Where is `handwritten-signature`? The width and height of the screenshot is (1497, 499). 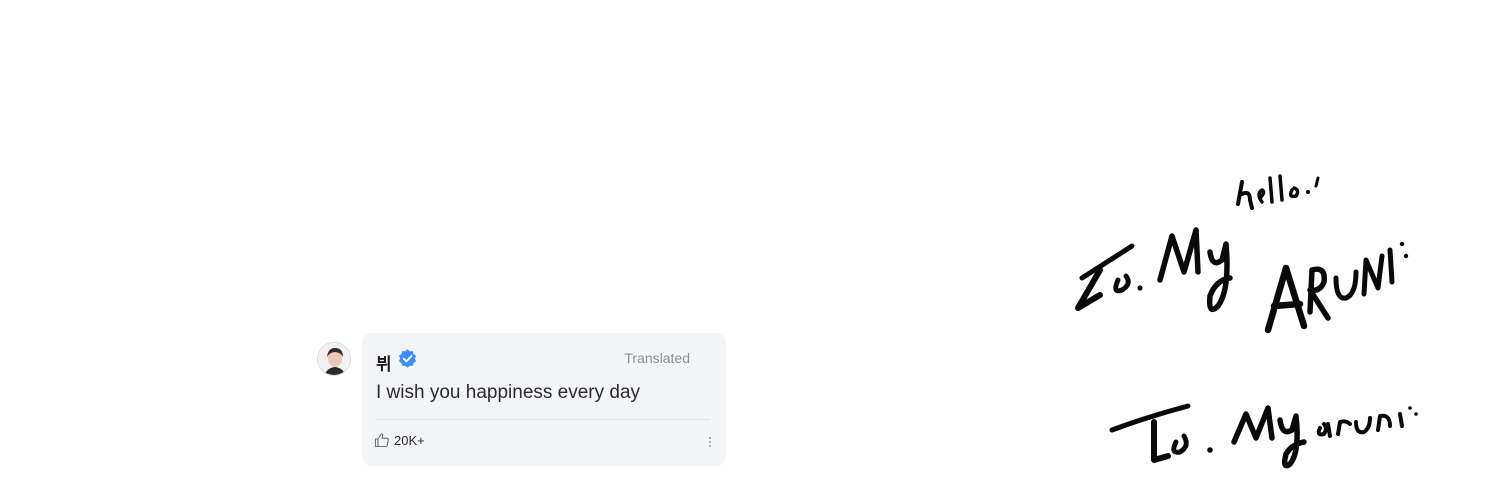 handwritten-signature is located at coordinates (1246, 321).